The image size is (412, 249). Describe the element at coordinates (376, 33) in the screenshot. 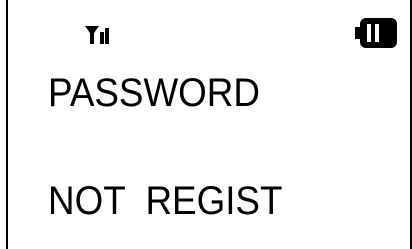

I see `battery-full-icon` at that location.